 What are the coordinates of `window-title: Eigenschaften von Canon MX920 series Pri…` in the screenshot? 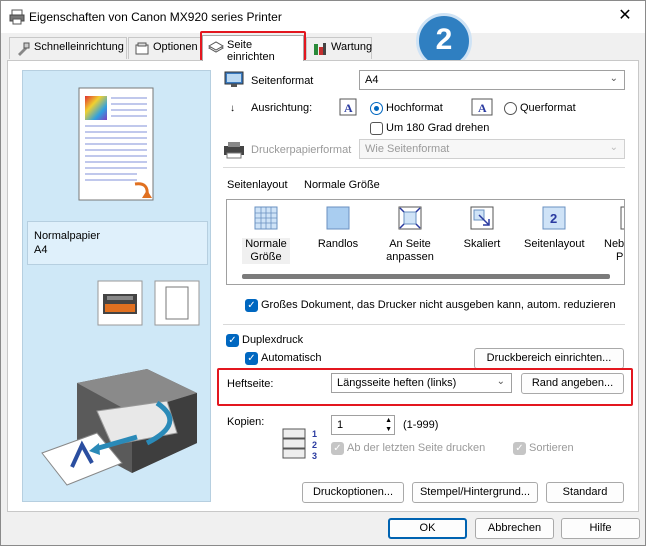 It's located at (155, 17).